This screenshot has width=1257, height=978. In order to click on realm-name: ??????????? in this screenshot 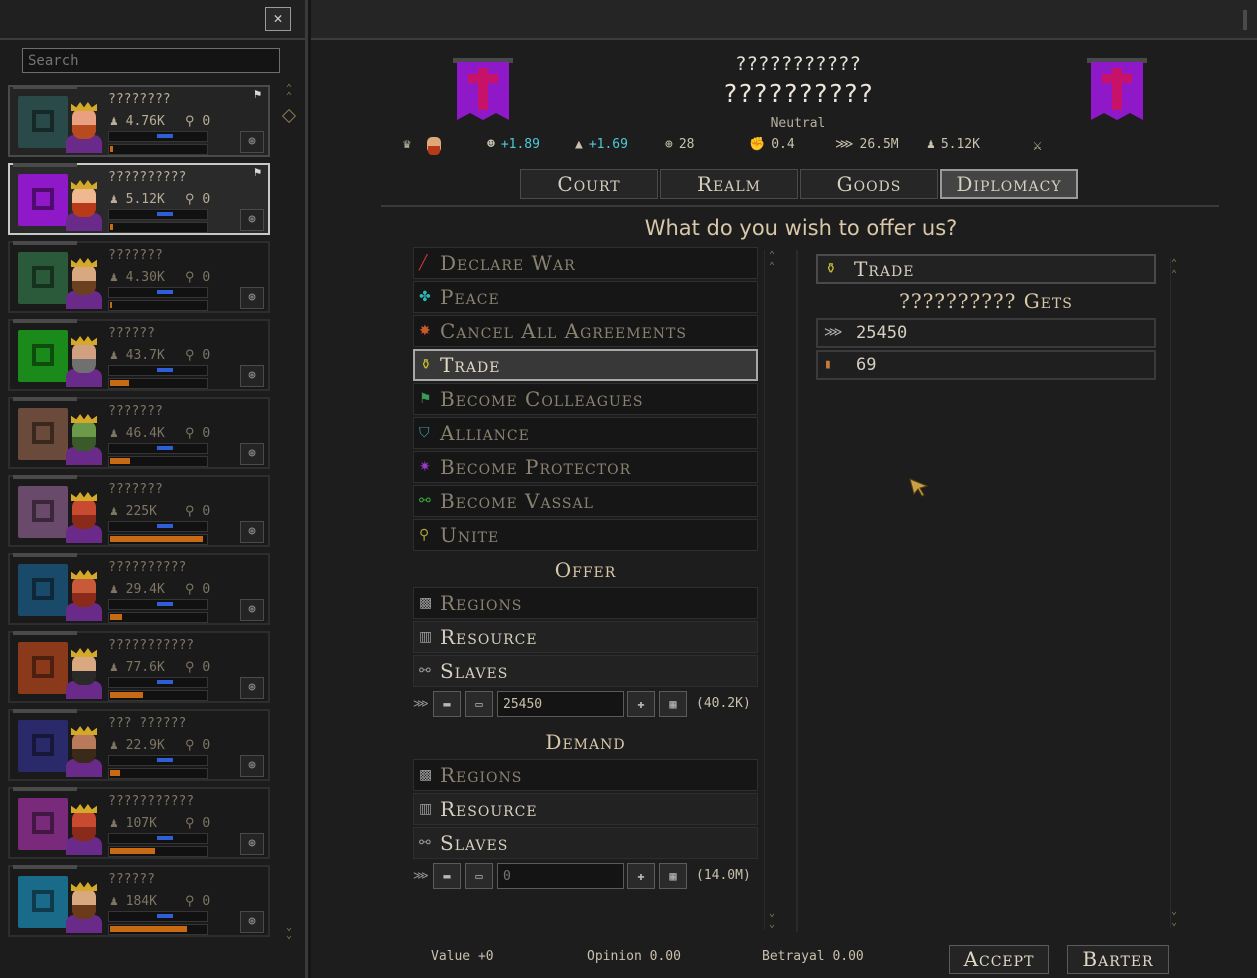, I will do `click(151, 645)`.